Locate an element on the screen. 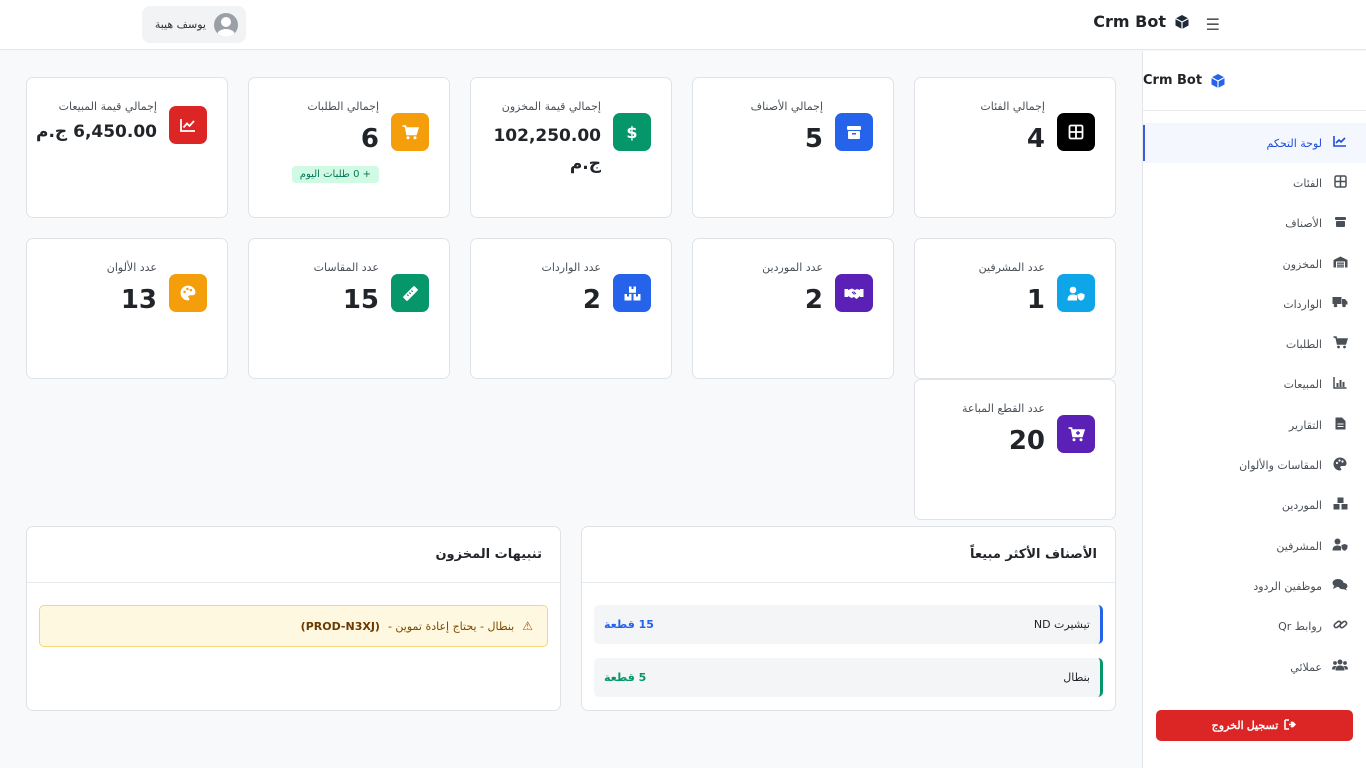 This screenshot has width=1366, height=768. comments-icon is located at coordinates (1340, 586).